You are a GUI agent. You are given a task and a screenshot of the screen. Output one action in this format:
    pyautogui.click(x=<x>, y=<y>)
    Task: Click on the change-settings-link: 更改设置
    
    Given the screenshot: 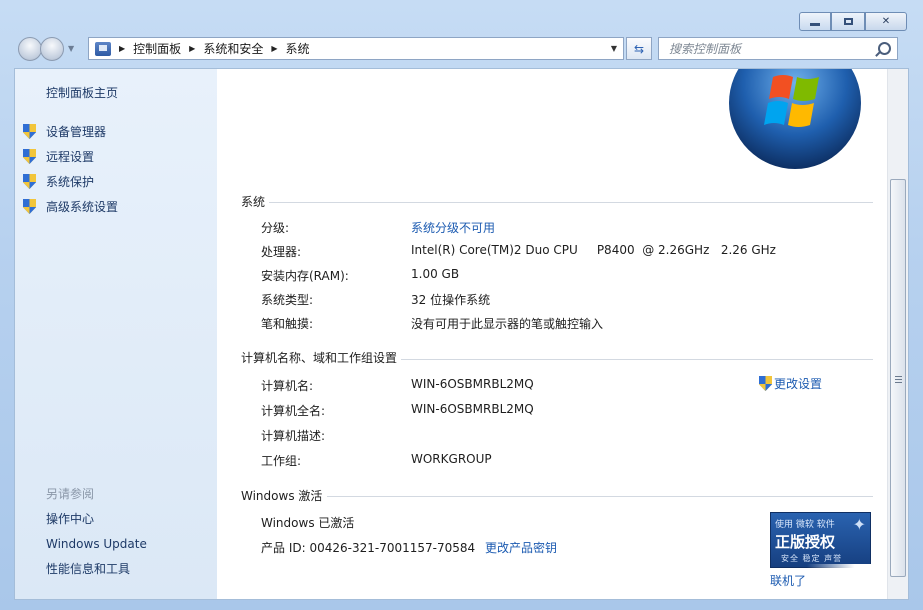 What is the action you would take?
    pyautogui.click(x=790, y=383)
    